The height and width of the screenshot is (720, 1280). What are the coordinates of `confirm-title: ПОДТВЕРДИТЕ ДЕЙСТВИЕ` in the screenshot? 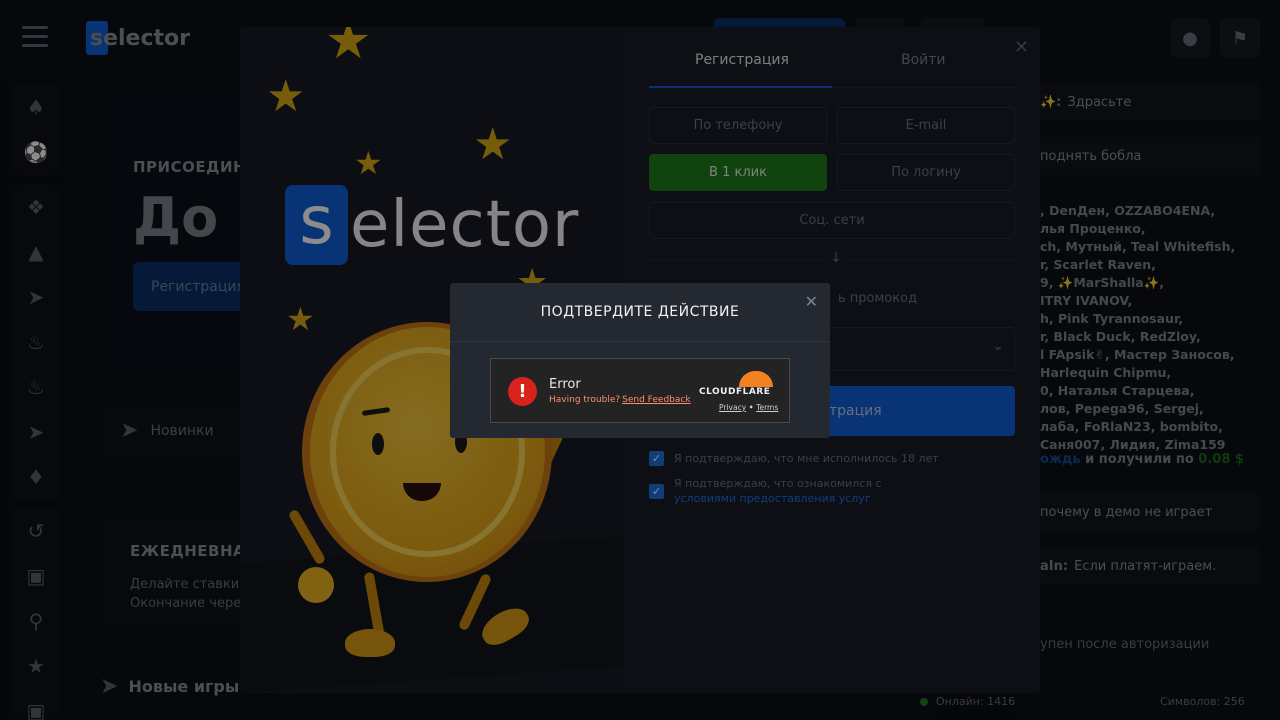 It's located at (640, 312).